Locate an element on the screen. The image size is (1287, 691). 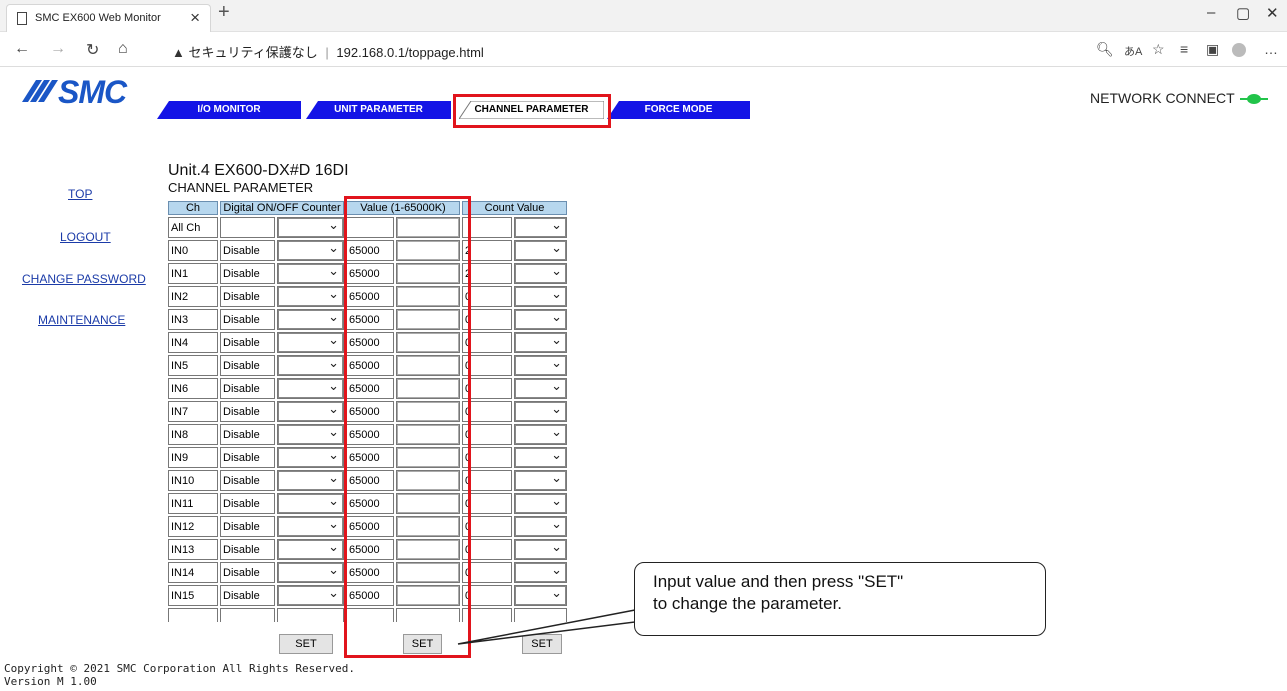
sidebar-link-maintenance: MAINTENANCE is located at coordinates (81, 320).